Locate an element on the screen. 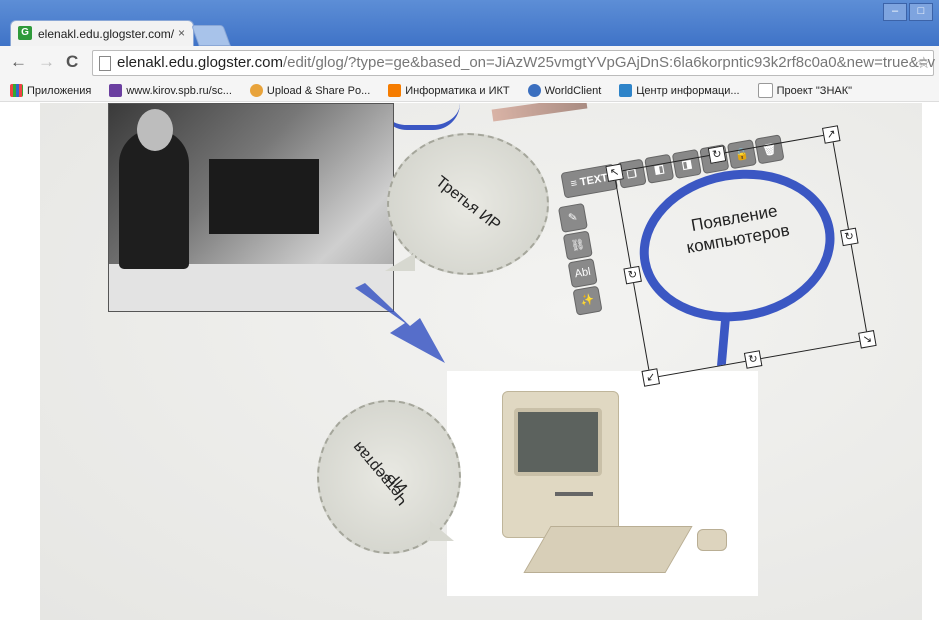  bookmark-worldclient: WorldClient is located at coordinates (564, 90).